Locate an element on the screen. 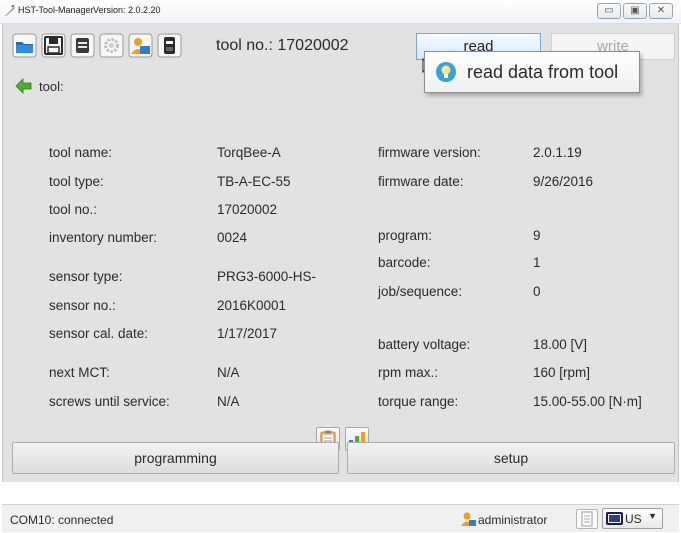 This screenshot has height=533, width=681. tool-number-display: tool no.: 17020002 is located at coordinates (282, 45).